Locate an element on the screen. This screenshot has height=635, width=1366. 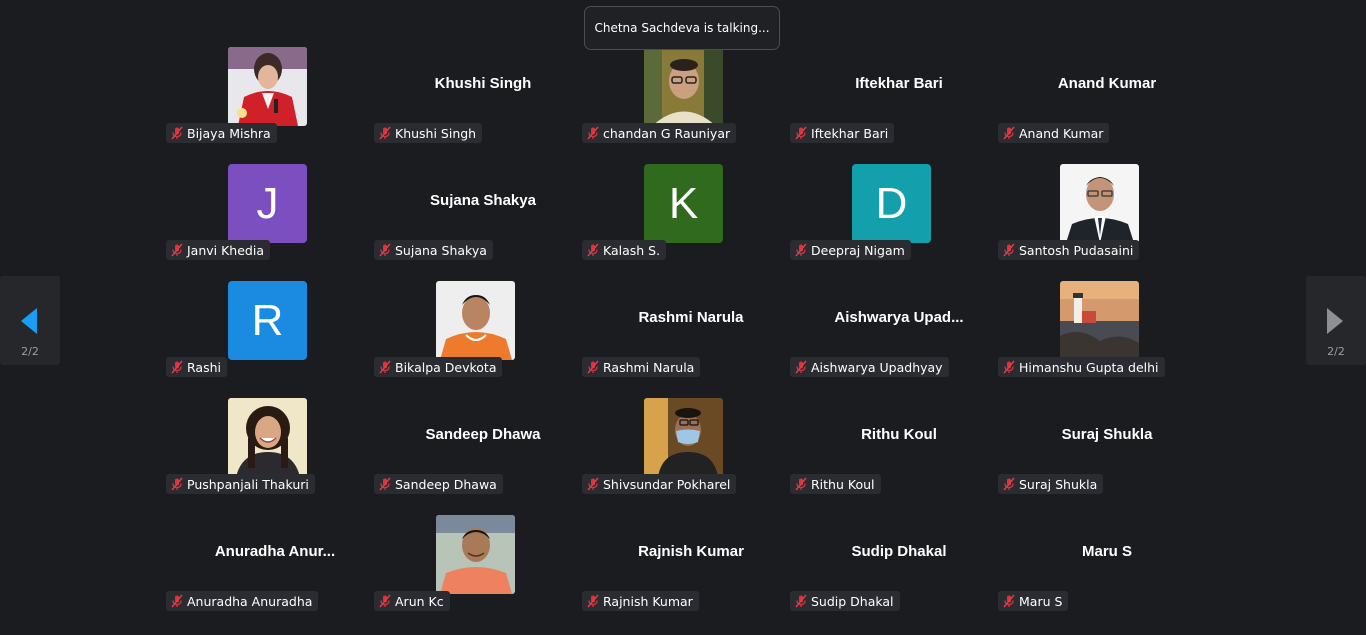
participant-tile: Anuradha Anur... Anuradha Anuradha is located at coordinates (266, 562).